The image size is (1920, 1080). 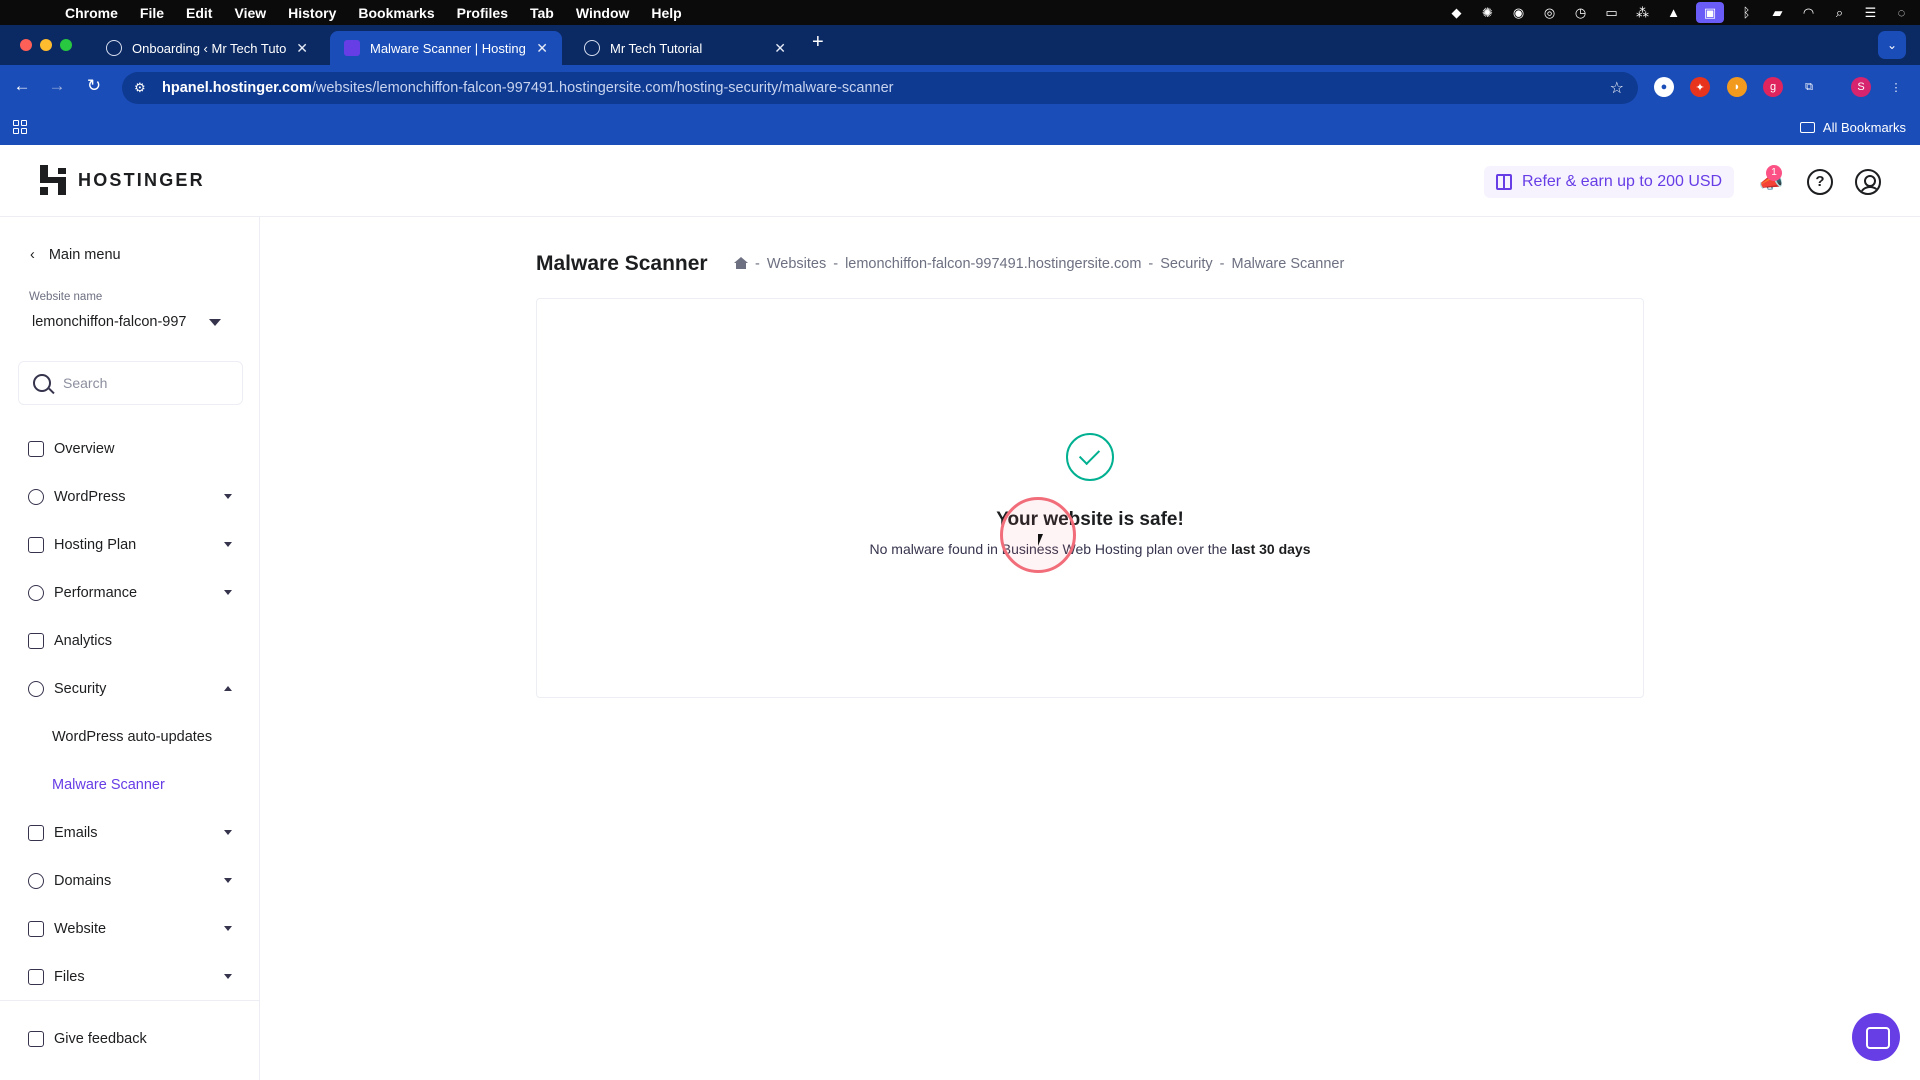 What do you see at coordinates (1861, 87) in the screenshot?
I see `profile-avatar: S` at bounding box center [1861, 87].